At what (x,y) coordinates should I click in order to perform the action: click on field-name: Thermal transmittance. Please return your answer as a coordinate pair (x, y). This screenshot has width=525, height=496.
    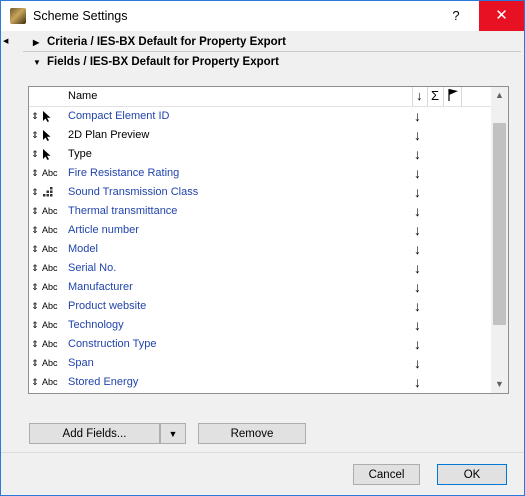
    Looking at the image, I should click on (123, 211).